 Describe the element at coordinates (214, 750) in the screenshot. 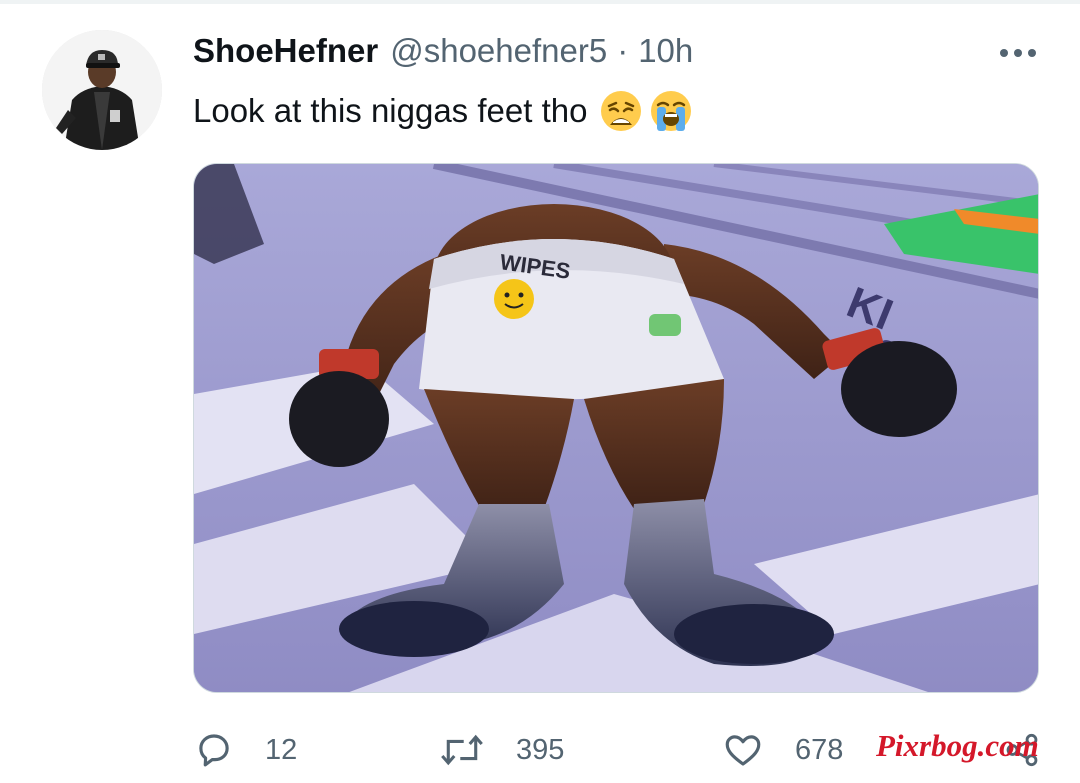

I see `reply-icon` at that location.